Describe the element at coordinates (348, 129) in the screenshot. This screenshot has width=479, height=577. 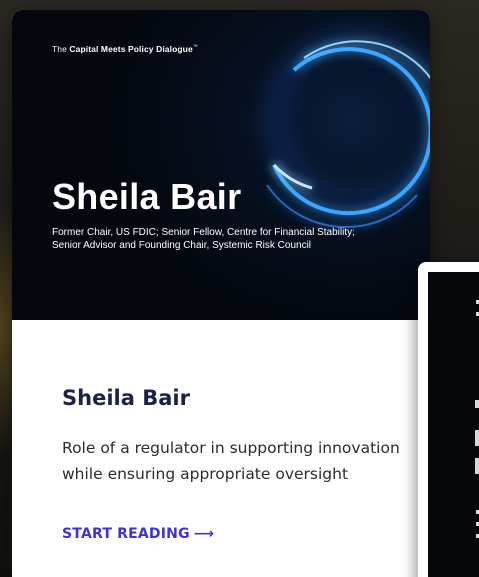
I see `glowing-ring-graphic` at that location.